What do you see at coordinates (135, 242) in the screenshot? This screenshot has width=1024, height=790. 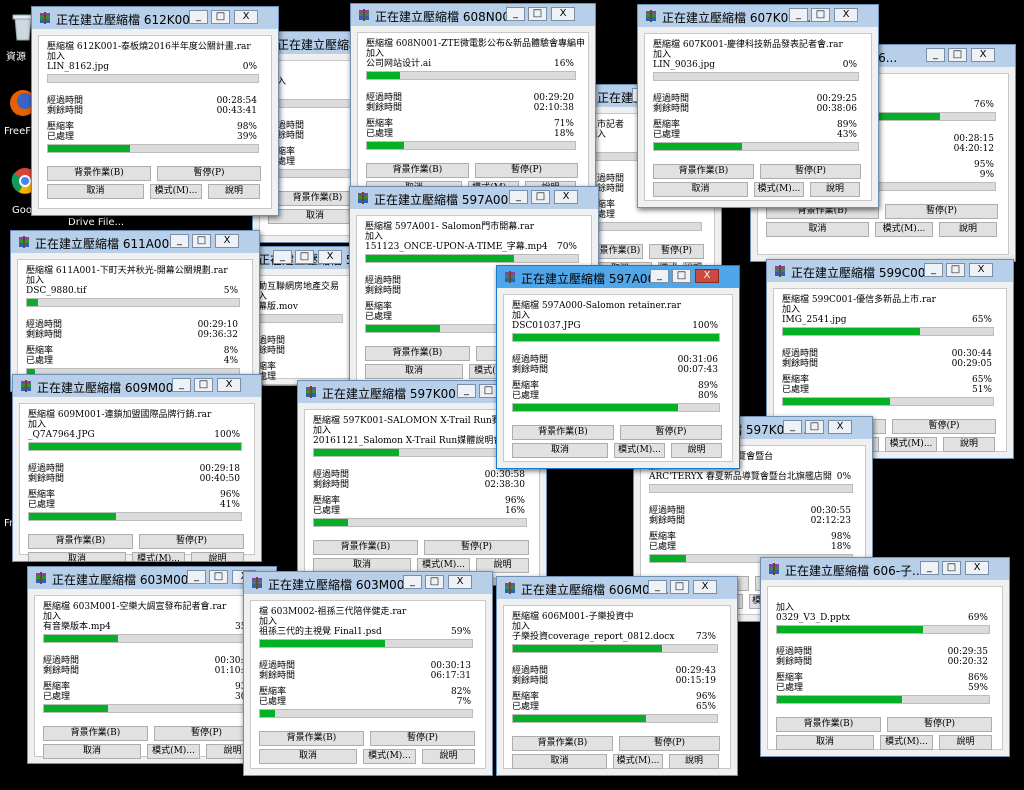 I see `title-bar: 正在建立壓縮檔 611A00... _ □ X` at bounding box center [135, 242].